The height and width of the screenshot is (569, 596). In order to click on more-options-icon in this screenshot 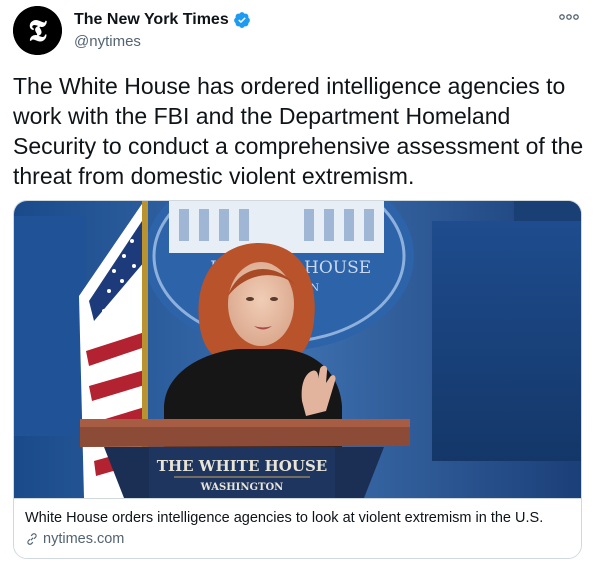, I will do `click(569, 17)`.